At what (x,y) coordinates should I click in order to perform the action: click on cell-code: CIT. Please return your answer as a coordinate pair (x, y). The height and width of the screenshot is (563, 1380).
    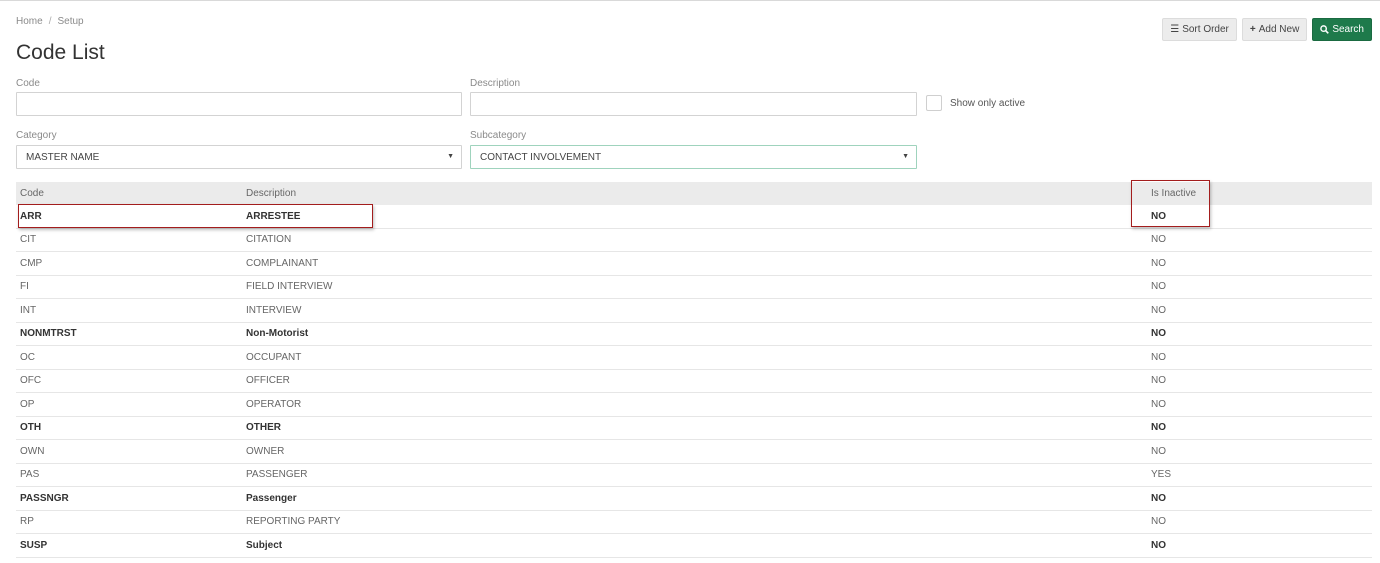
    Looking at the image, I should click on (28, 240).